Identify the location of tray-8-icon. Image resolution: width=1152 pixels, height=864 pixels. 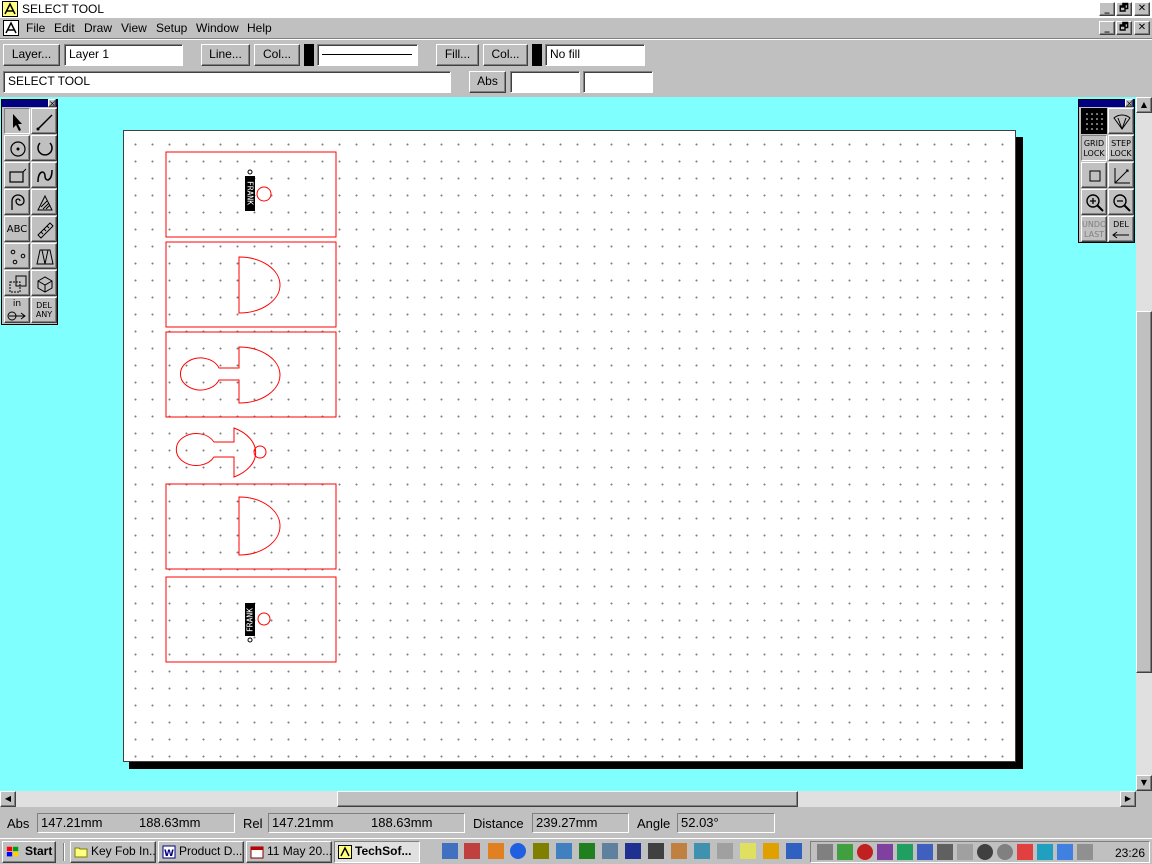
(965, 852).